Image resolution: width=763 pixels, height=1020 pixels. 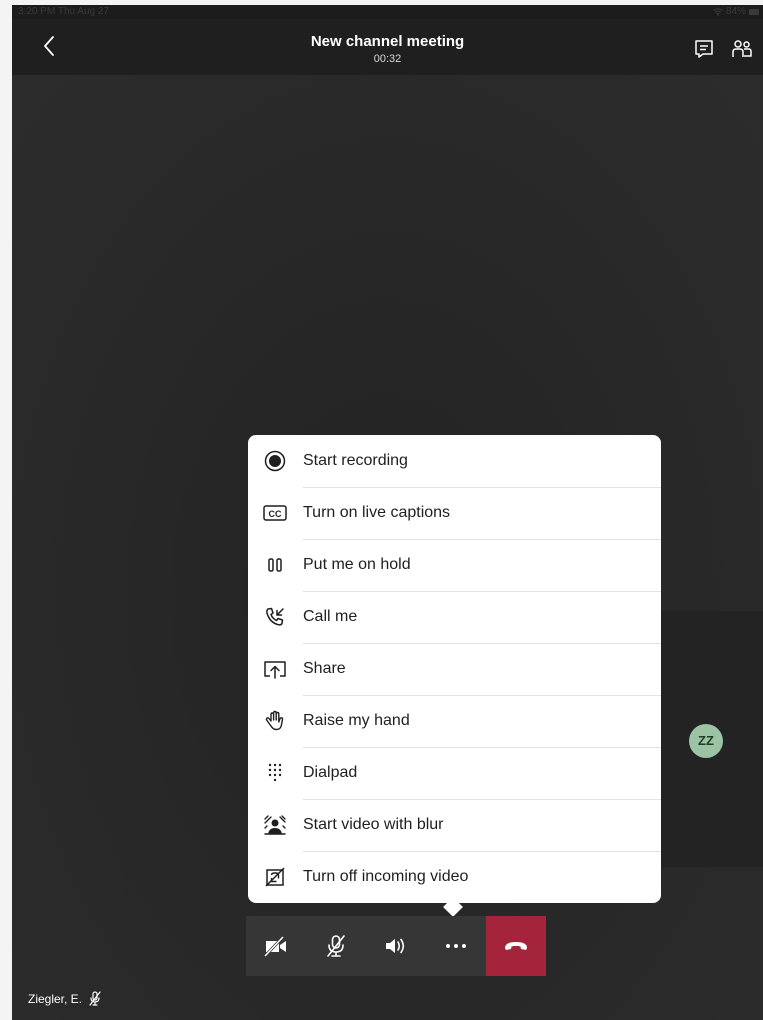 What do you see at coordinates (754, 12) in the screenshot?
I see `battery-icon` at bounding box center [754, 12].